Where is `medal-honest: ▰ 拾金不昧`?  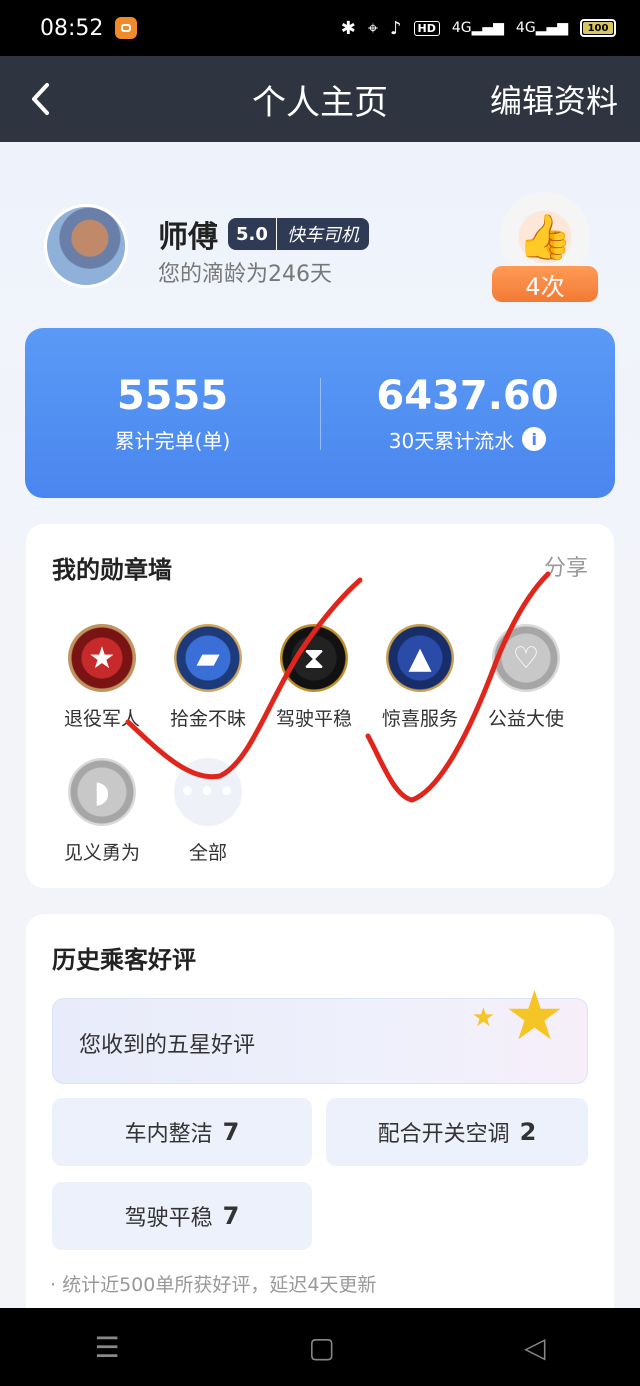 medal-honest: ▰ 拾金不昧 is located at coordinates (208, 677).